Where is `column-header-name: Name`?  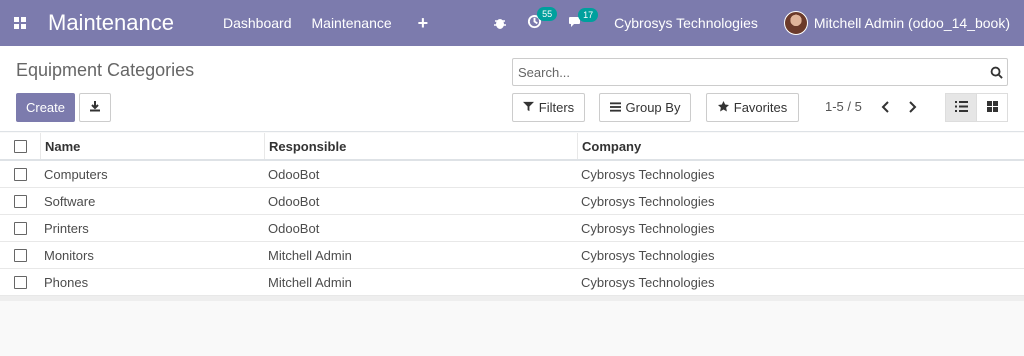
column-header-name: Name is located at coordinates (152, 146).